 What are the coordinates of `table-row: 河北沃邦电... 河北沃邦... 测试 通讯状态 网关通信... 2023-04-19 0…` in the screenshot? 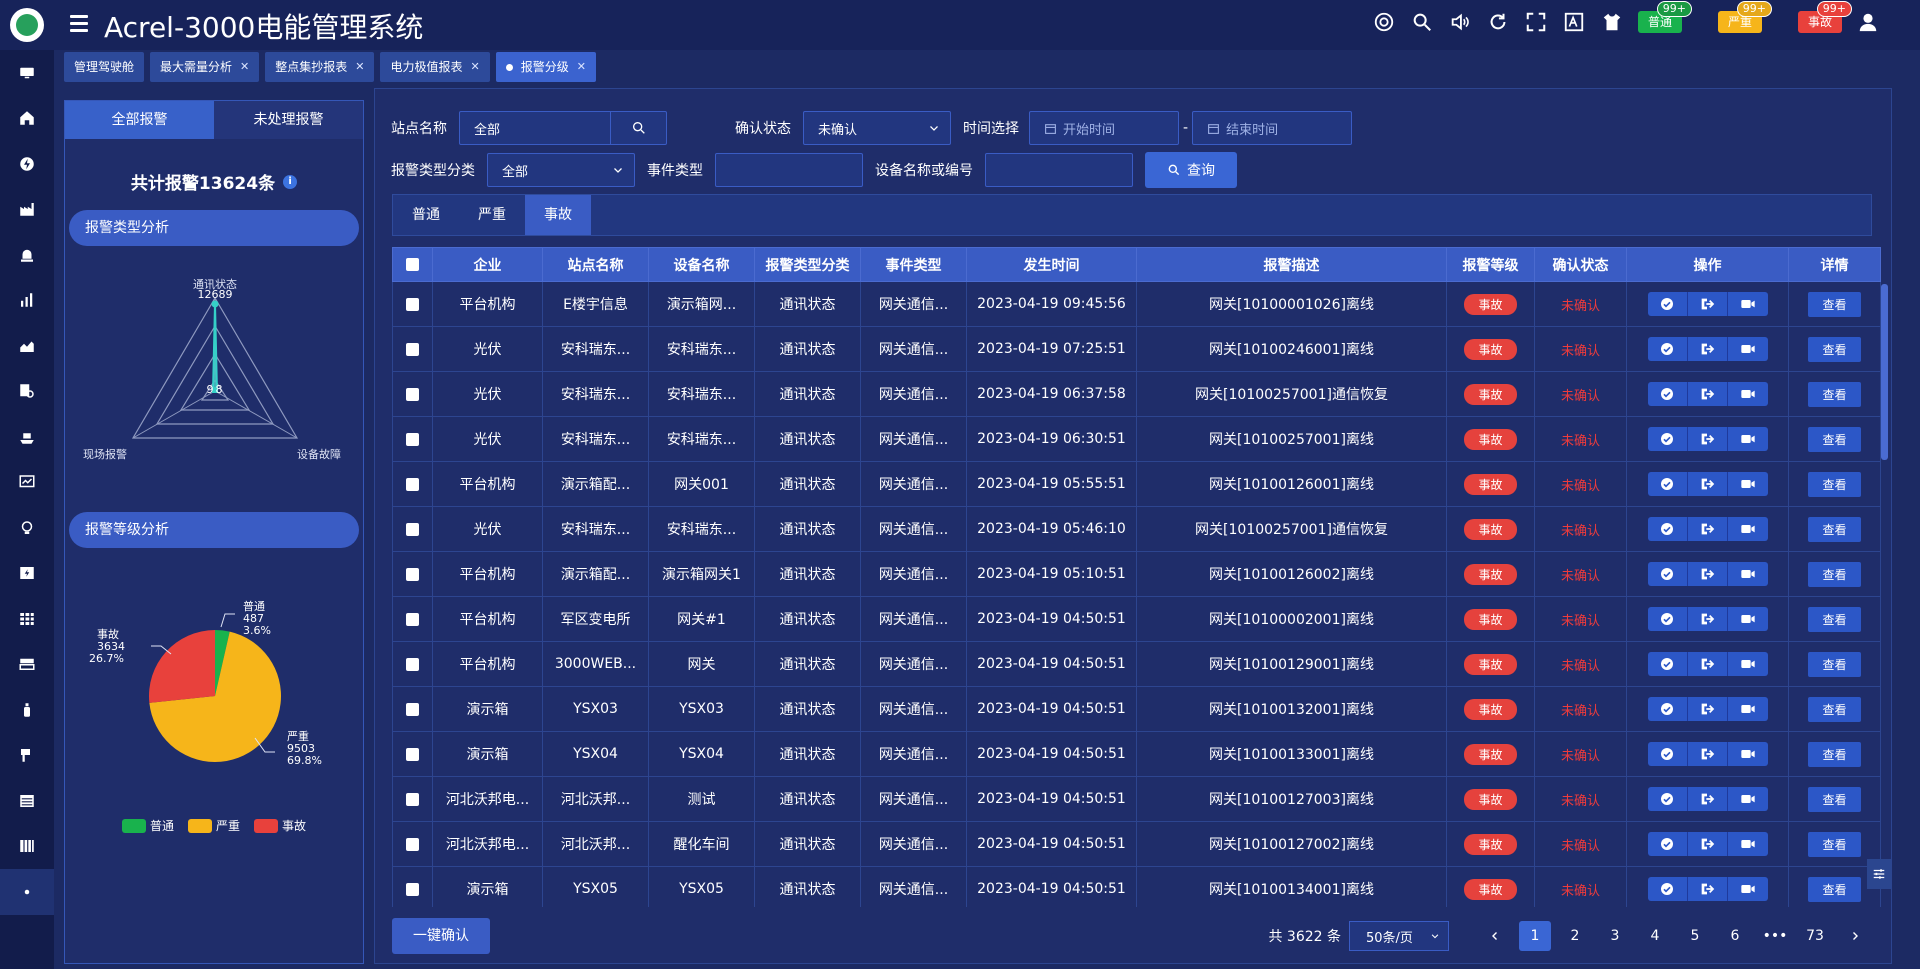 It's located at (1136, 799).